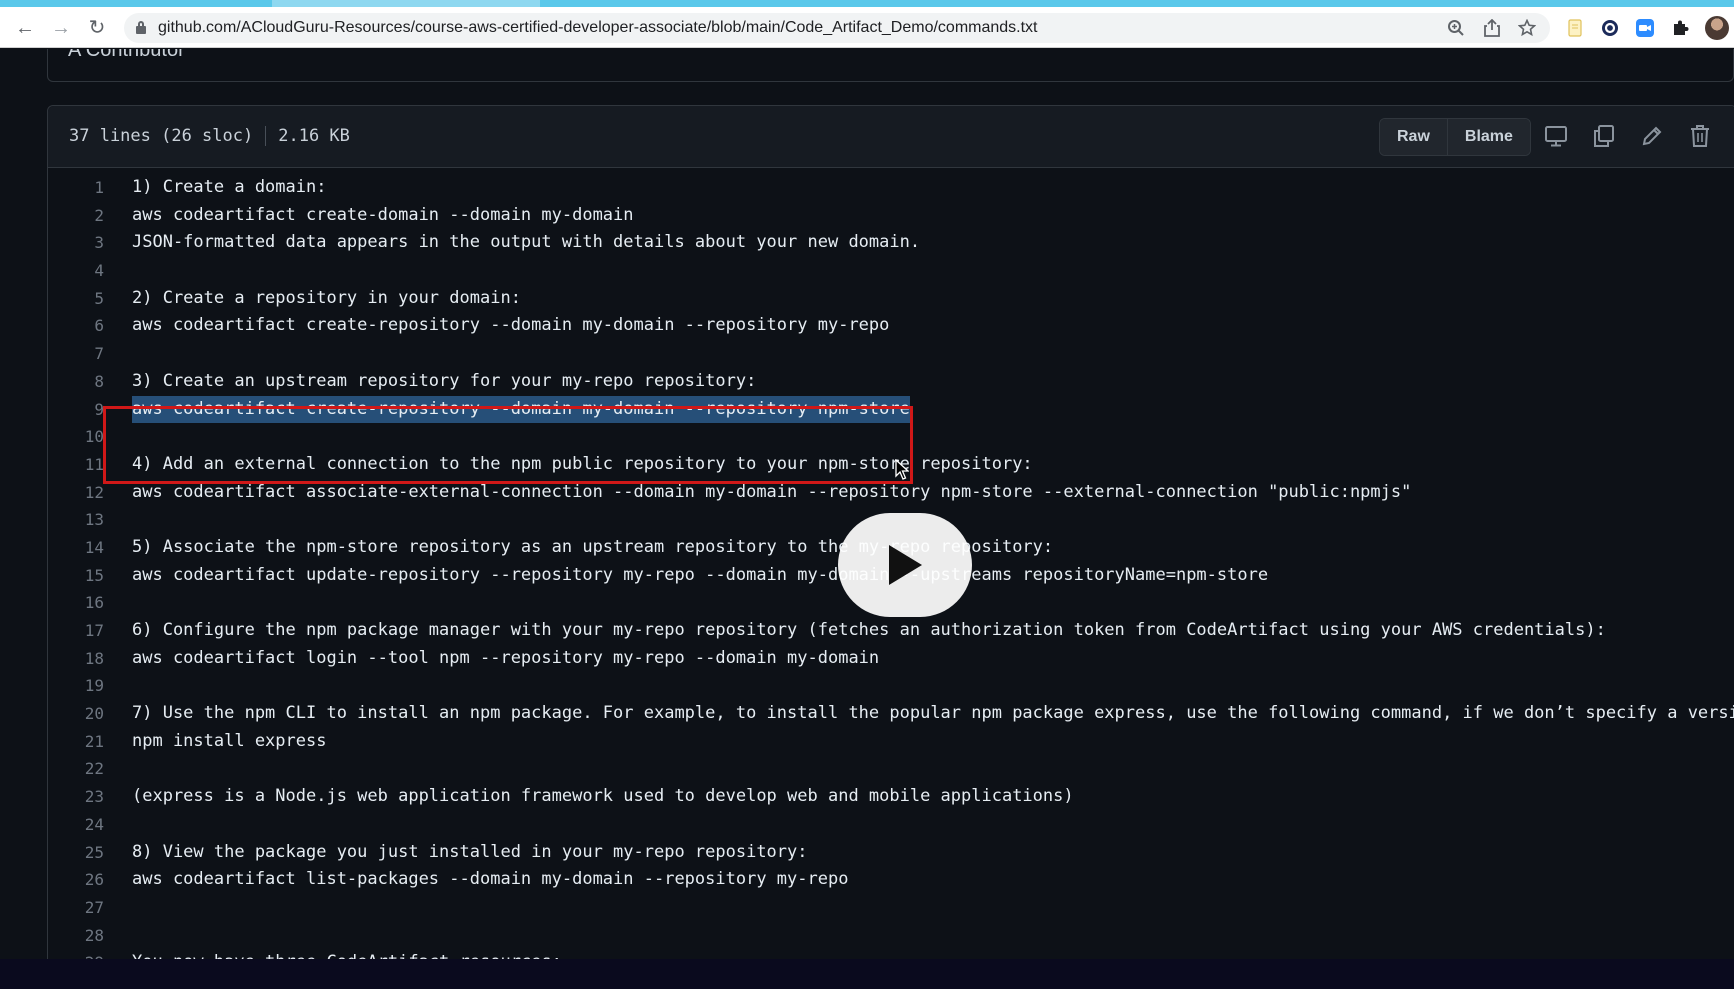  Describe the element at coordinates (76, 880) in the screenshot. I see `line-number: 26` at that location.